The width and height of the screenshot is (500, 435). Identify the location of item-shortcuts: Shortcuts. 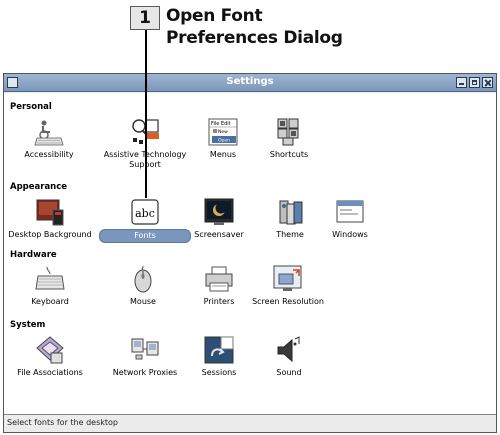
(289, 139).